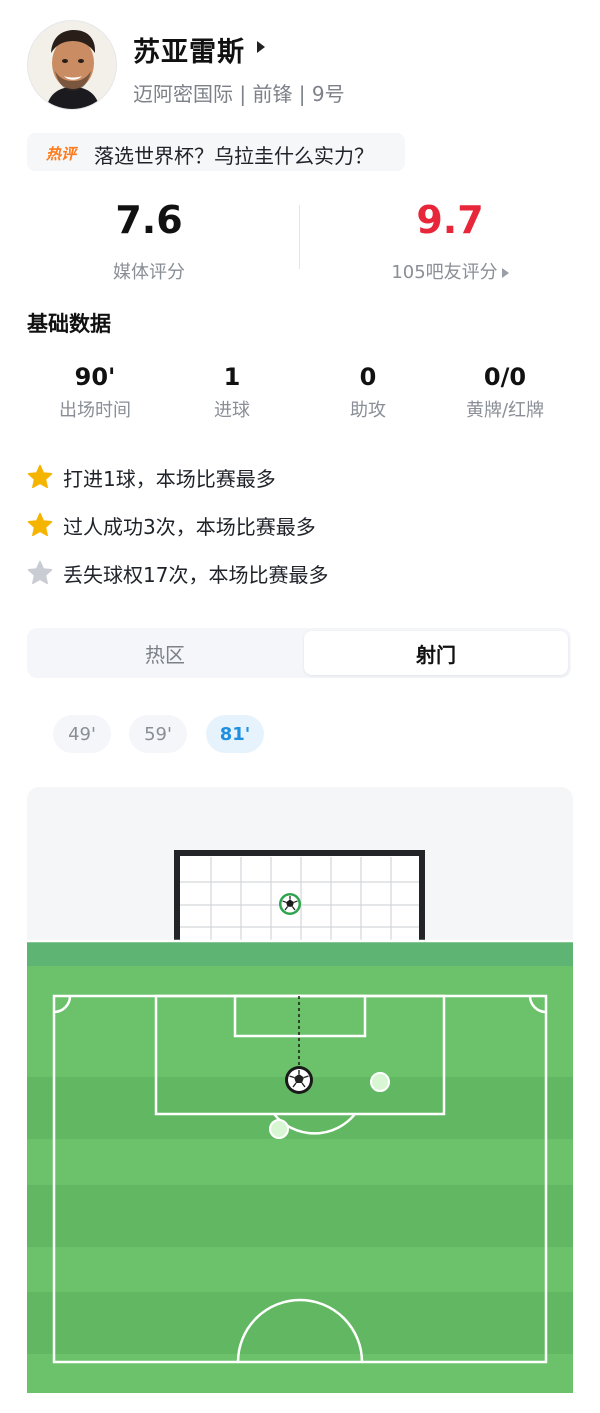 The height and width of the screenshot is (1413, 600). I want to click on highlight-item: 过人成功3次，本场比赛最多, so click(171, 525).